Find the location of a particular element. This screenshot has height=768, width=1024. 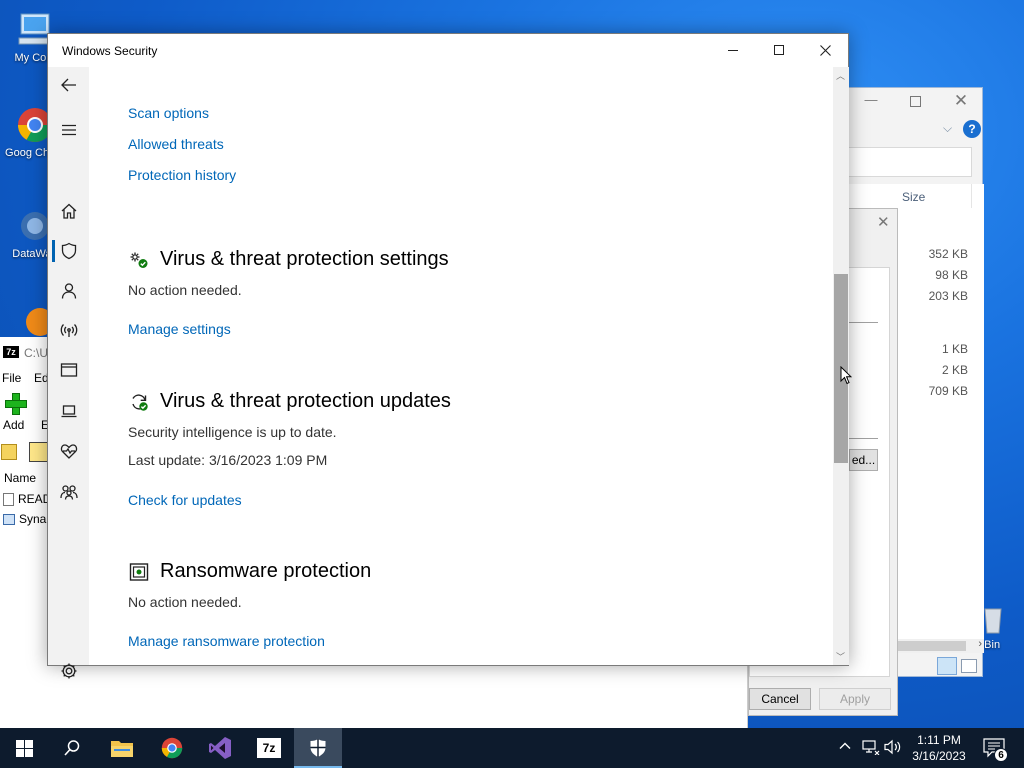

manage-ransomware-protection-link: Manage ransomware protection is located at coordinates (226, 641).